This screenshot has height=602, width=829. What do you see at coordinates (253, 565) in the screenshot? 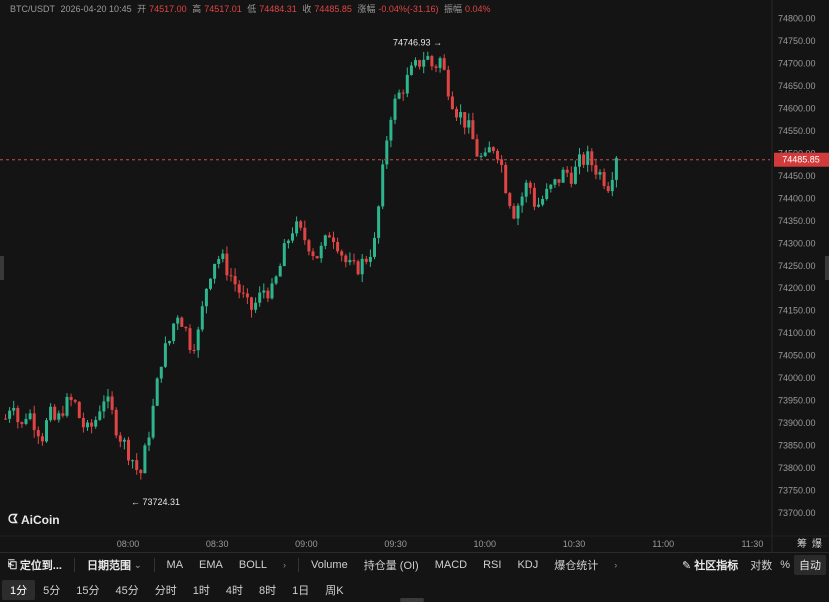
I see `indicator-boll: BOLL` at bounding box center [253, 565].